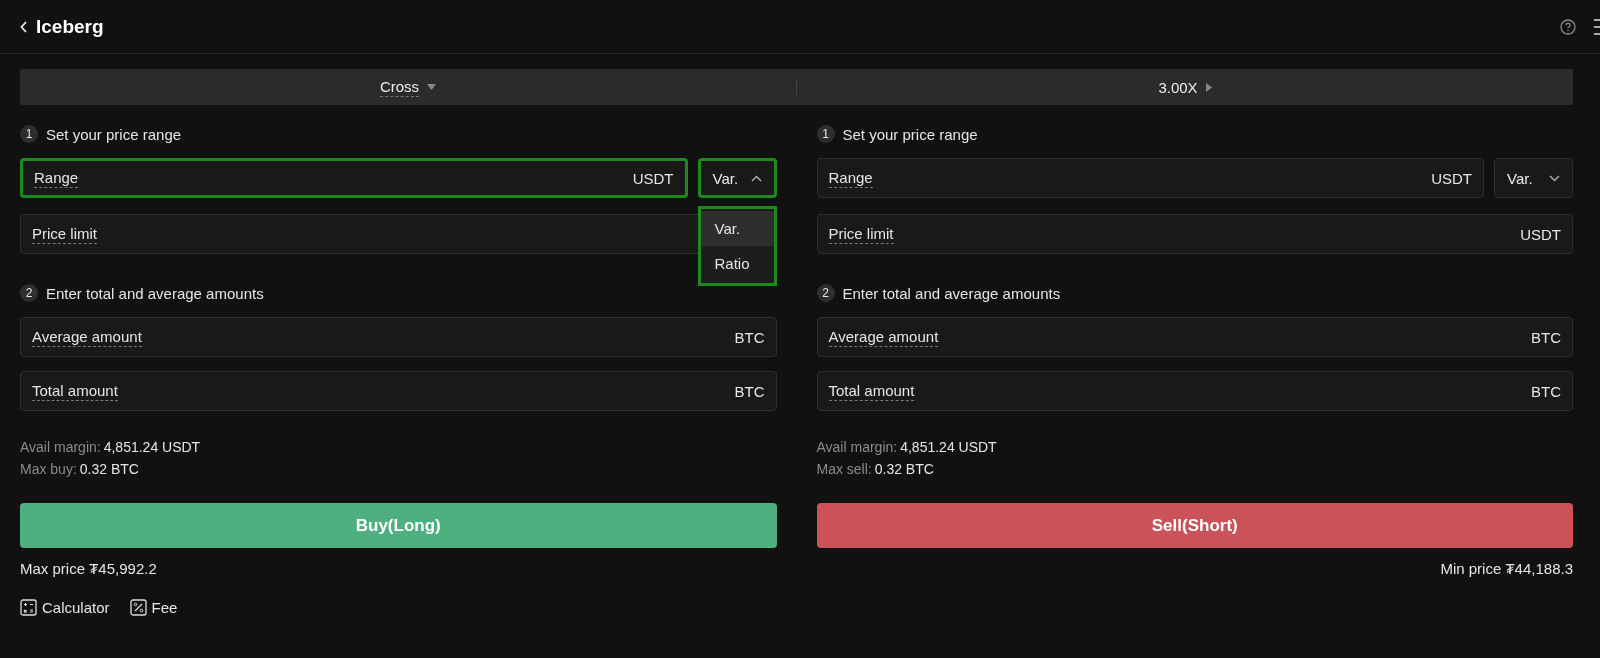  Describe the element at coordinates (70, 26) in the screenshot. I see `page-title: Iceberg` at that location.